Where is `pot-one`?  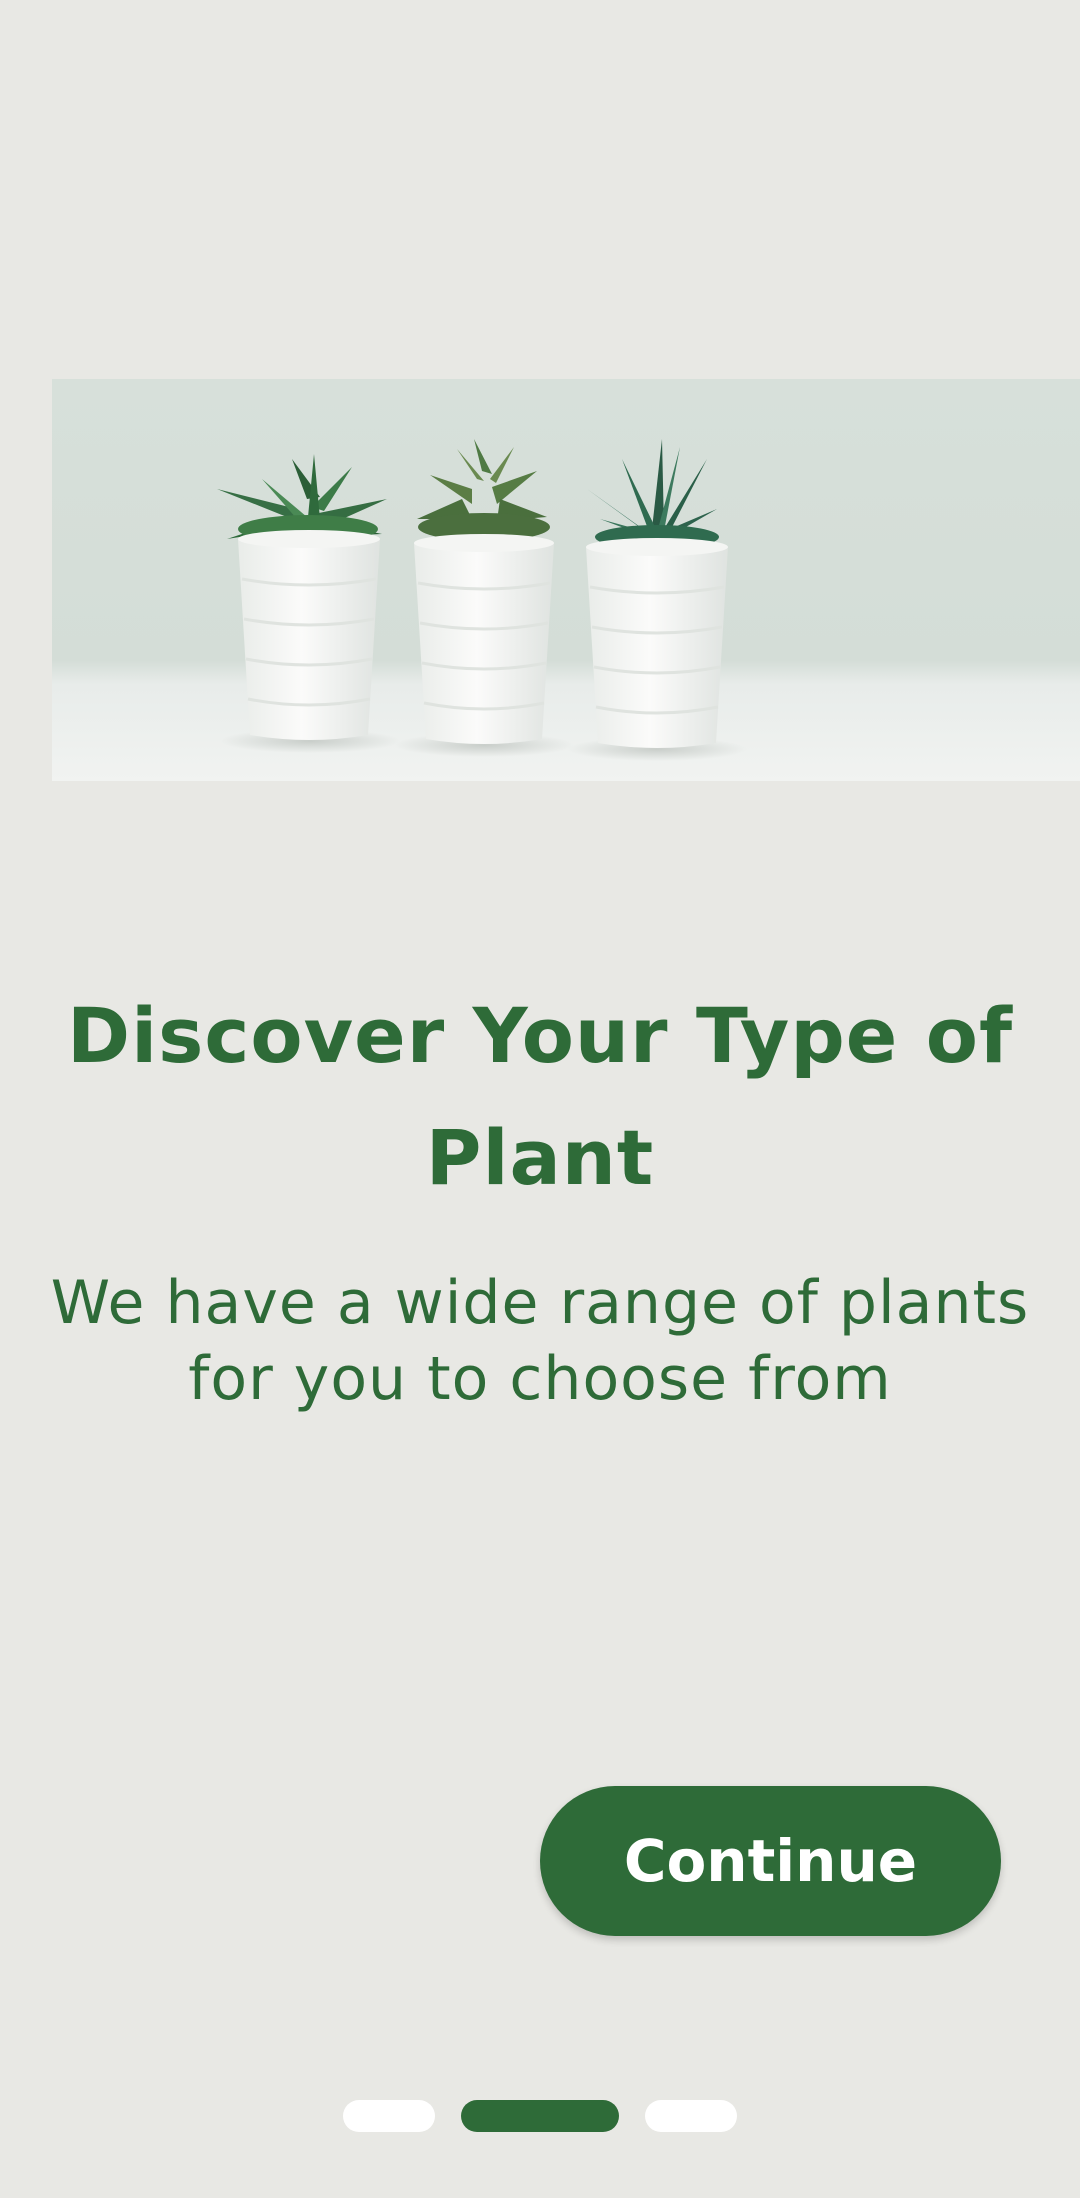
pot-one is located at coordinates (309, 635).